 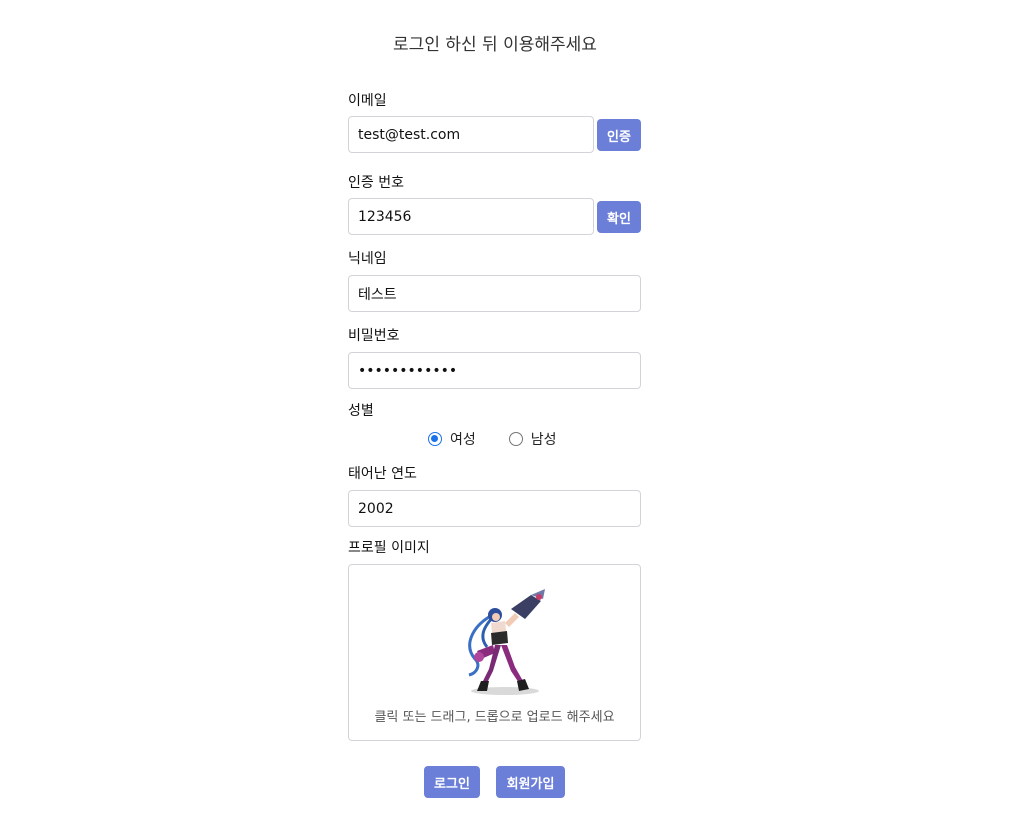 What do you see at coordinates (471, 134) in the screenshot?
I see `email-input` at bounding box center [471, 134].